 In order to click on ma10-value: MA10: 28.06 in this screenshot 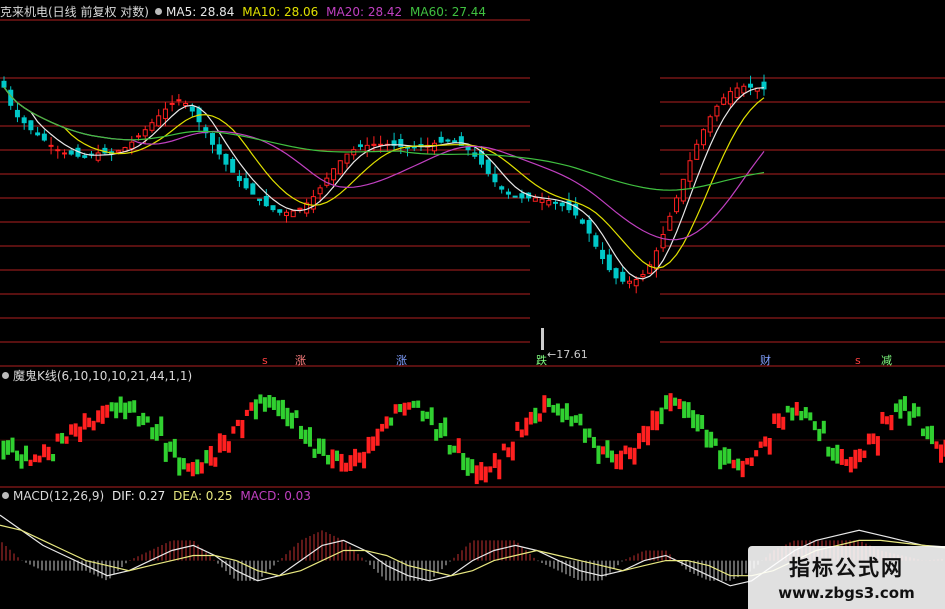, I will do `click(280, 12)`.